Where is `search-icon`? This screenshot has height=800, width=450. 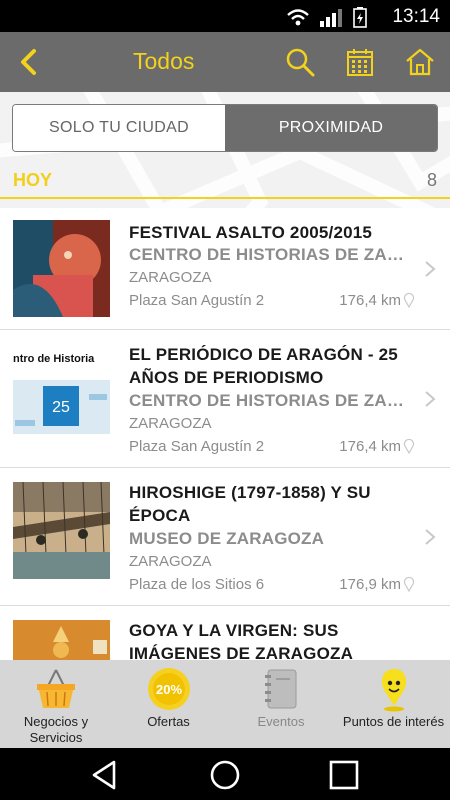
search-icon is located at coordinates (300, 62).